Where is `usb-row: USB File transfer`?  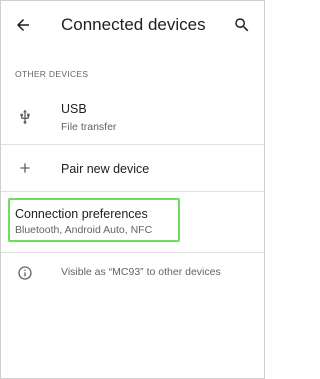 usb-row: USB File transfer is located at coordinates (132, 117).